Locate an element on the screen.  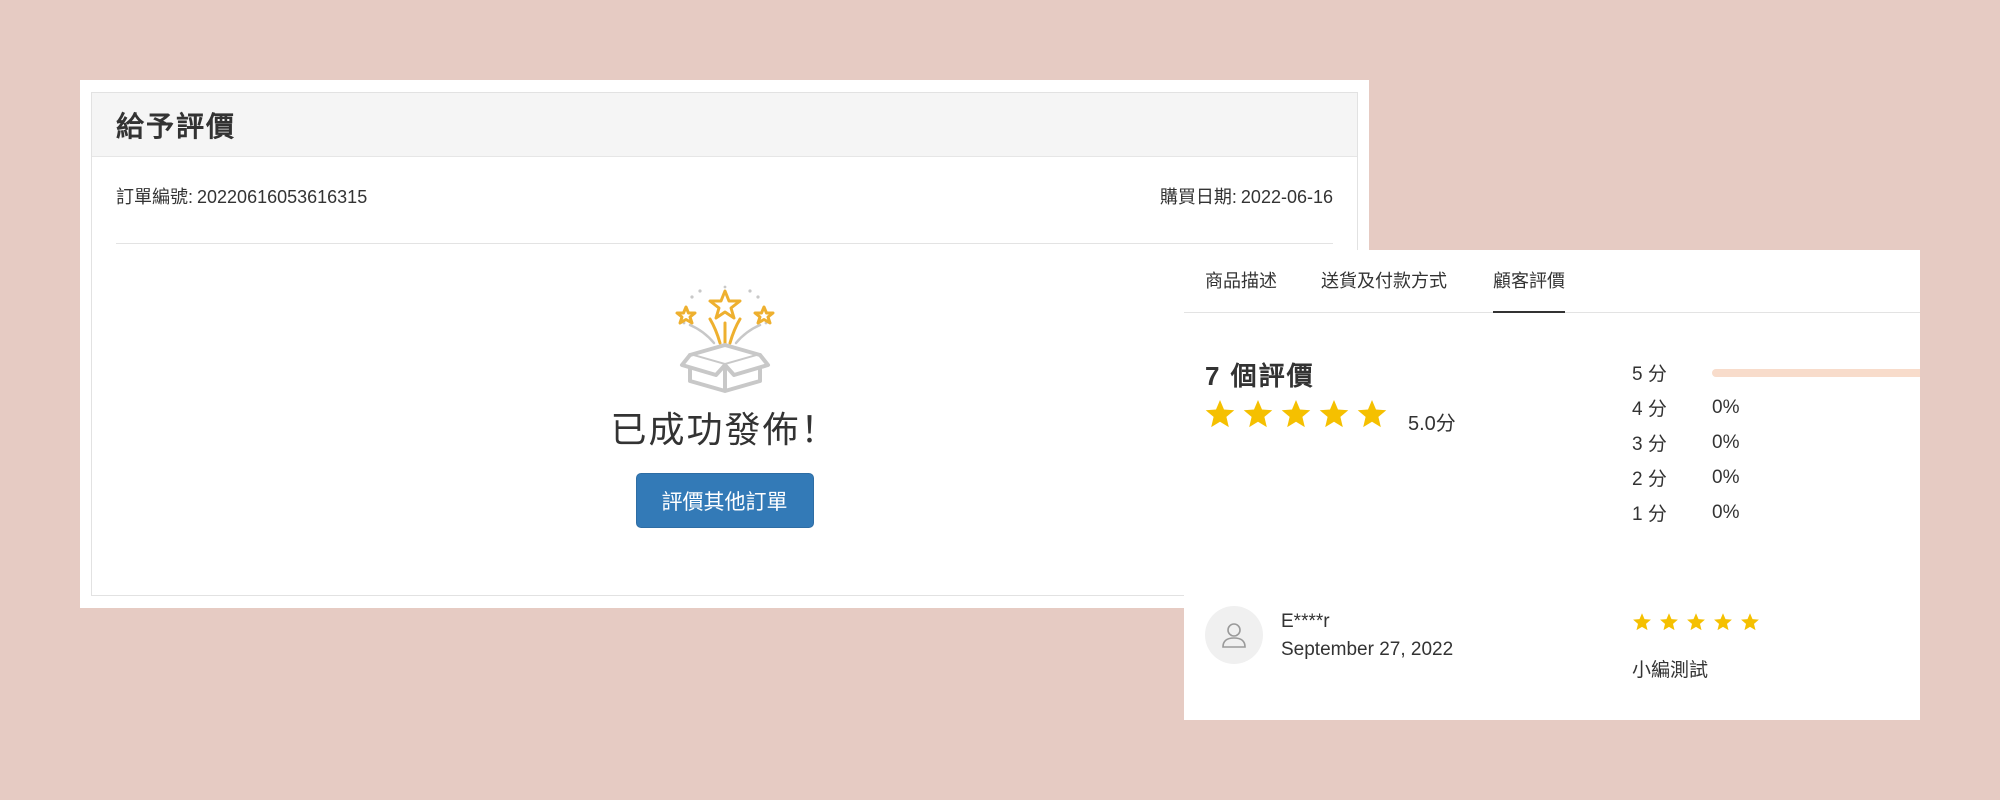
review-title: 給予評價 is located at coordinates (176, 126).